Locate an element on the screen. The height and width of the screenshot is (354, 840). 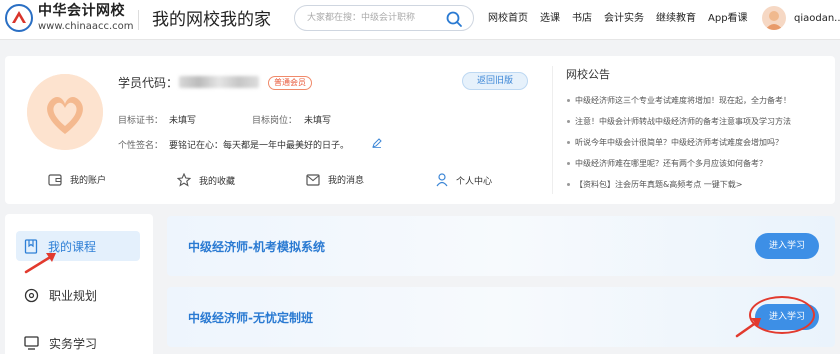
sidebar-item-label: 职业规划 is located at coordinates (73, 295).